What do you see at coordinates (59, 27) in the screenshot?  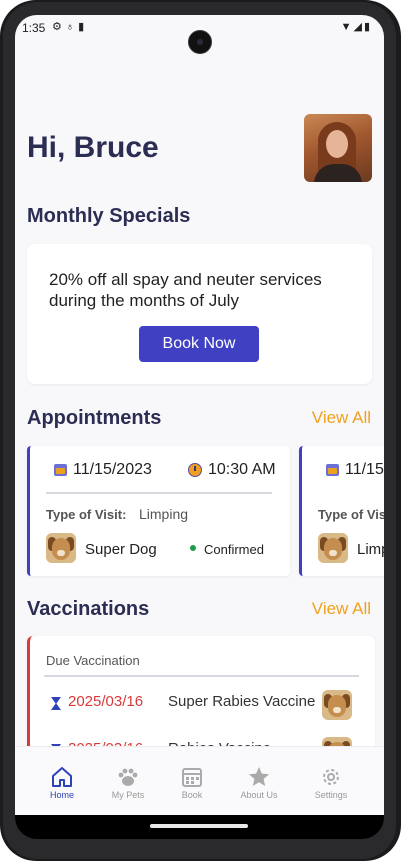 I see `gear-icon: ⚙` at bounding box center [59, 27].